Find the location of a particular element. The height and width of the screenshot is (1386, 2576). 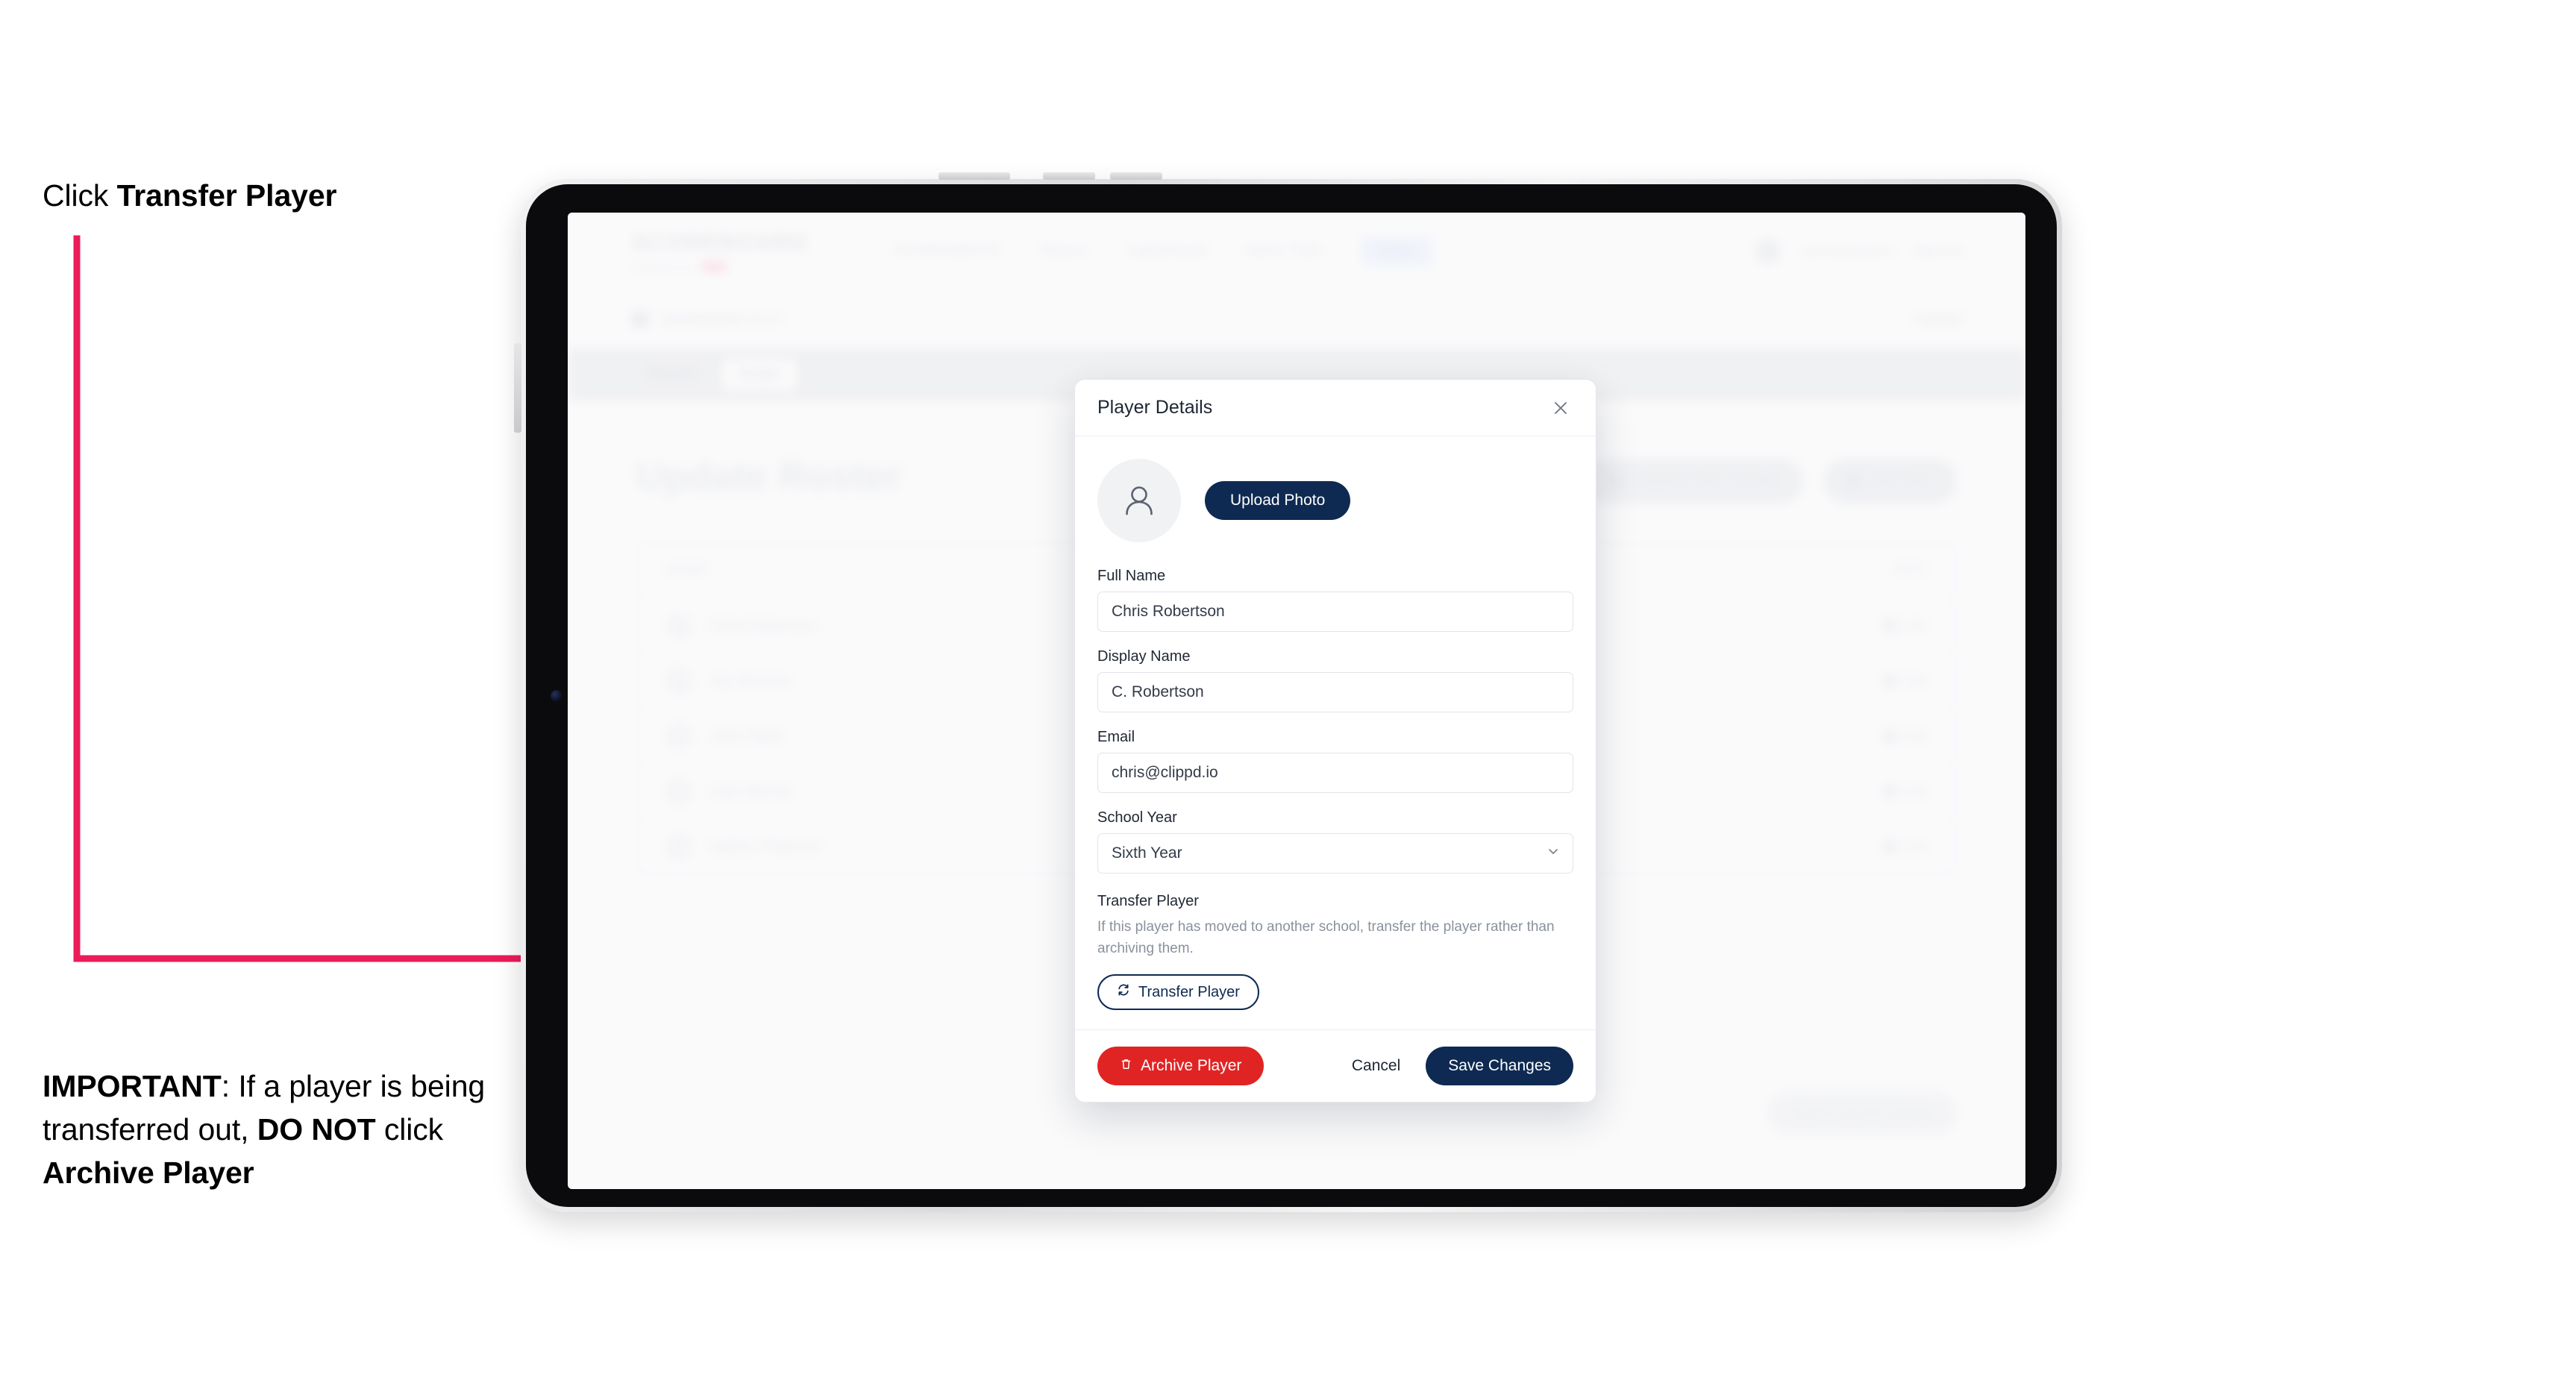

upload-photo-button: Upload Photo is located at coordinates (1278, 501).